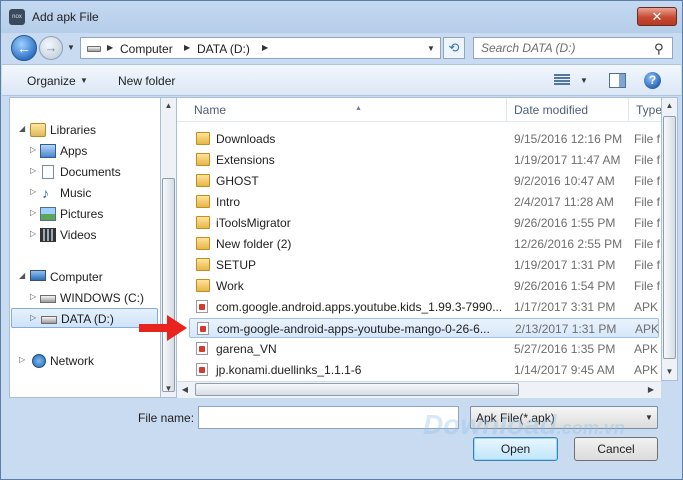 The image size is (683, 480). I want to click on recent-locations-dropdown: ▼, so click(71, 47).